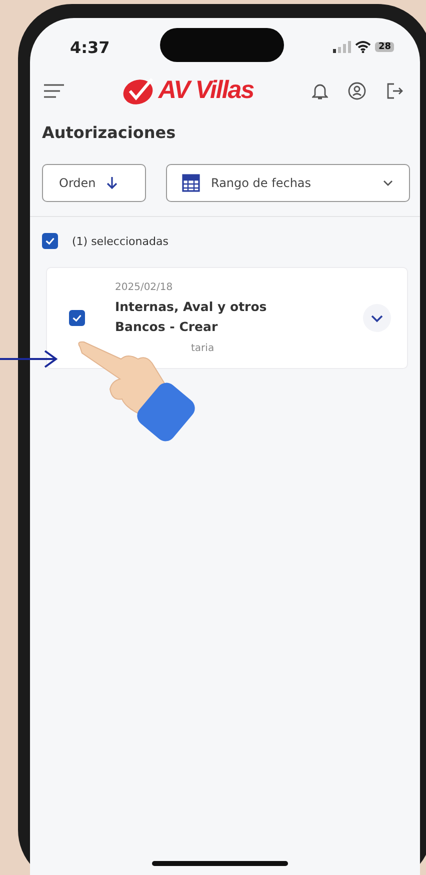 The height and width of the screenshot is (875, 426). What do you see at coordinates (112, 183) in the screenshot?
I see `arrow-down-icon` at bounding box center [112, 183].